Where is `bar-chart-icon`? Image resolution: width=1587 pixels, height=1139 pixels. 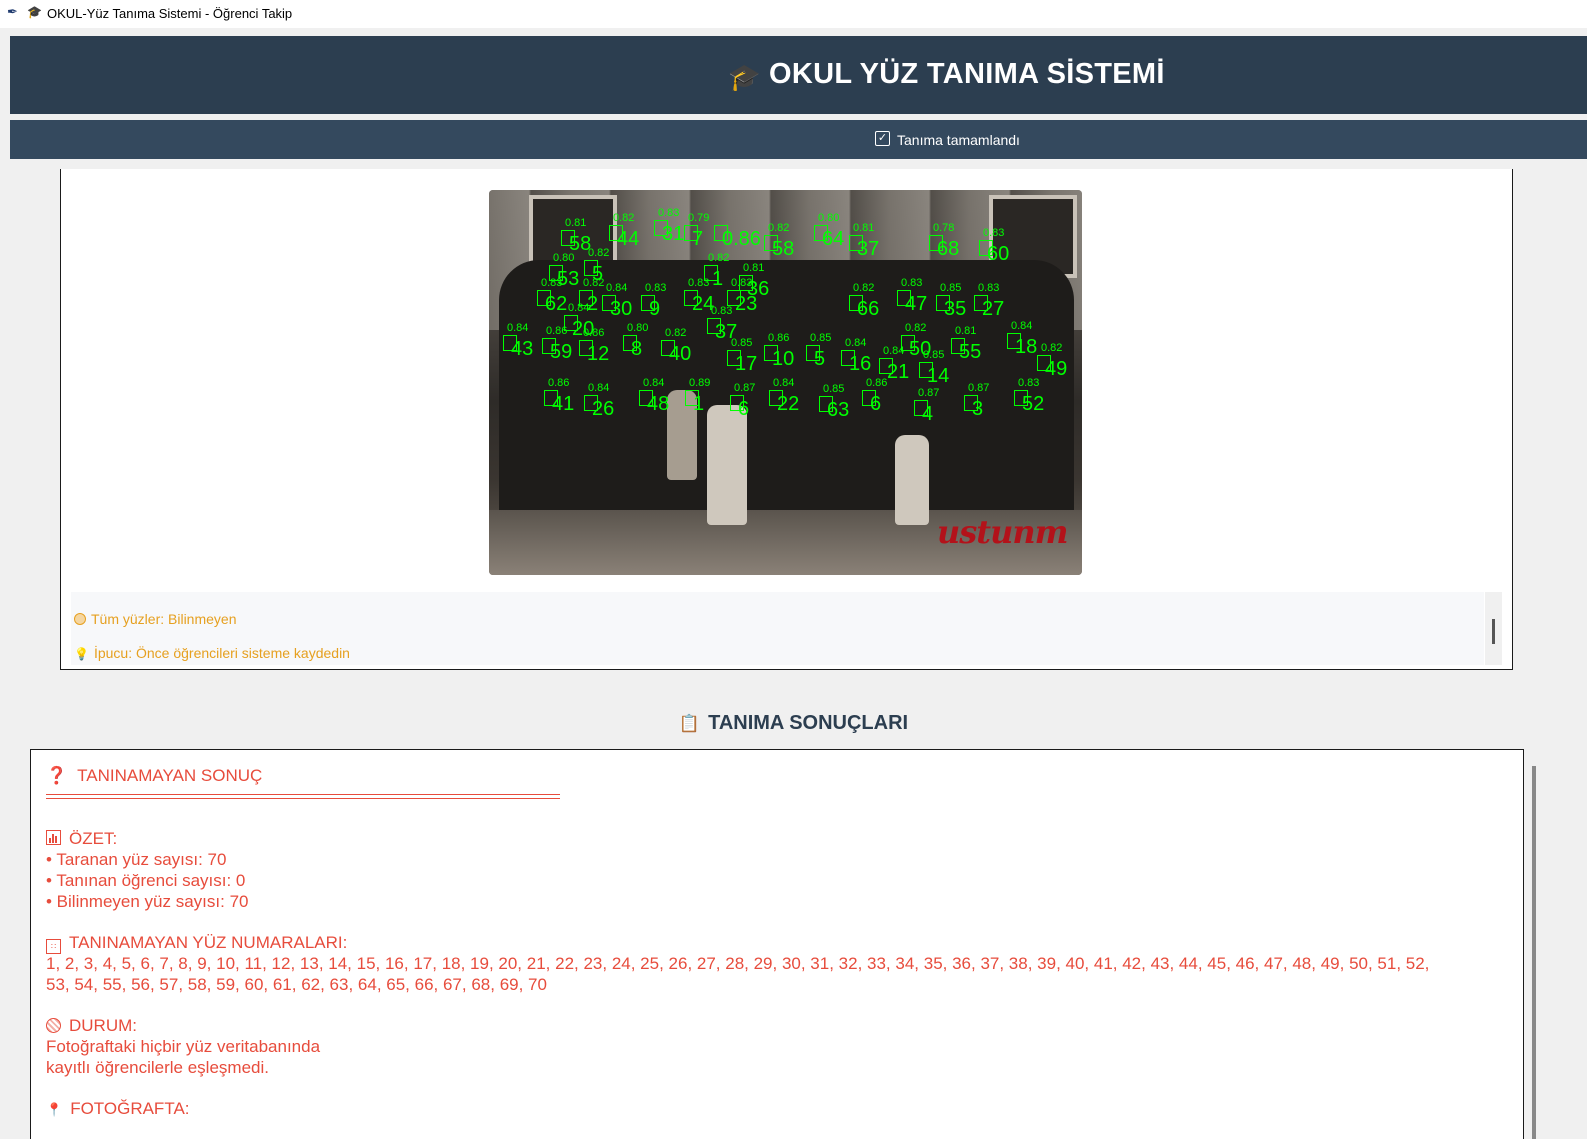 bar-chart-icon is located at coordinates (53, 837).